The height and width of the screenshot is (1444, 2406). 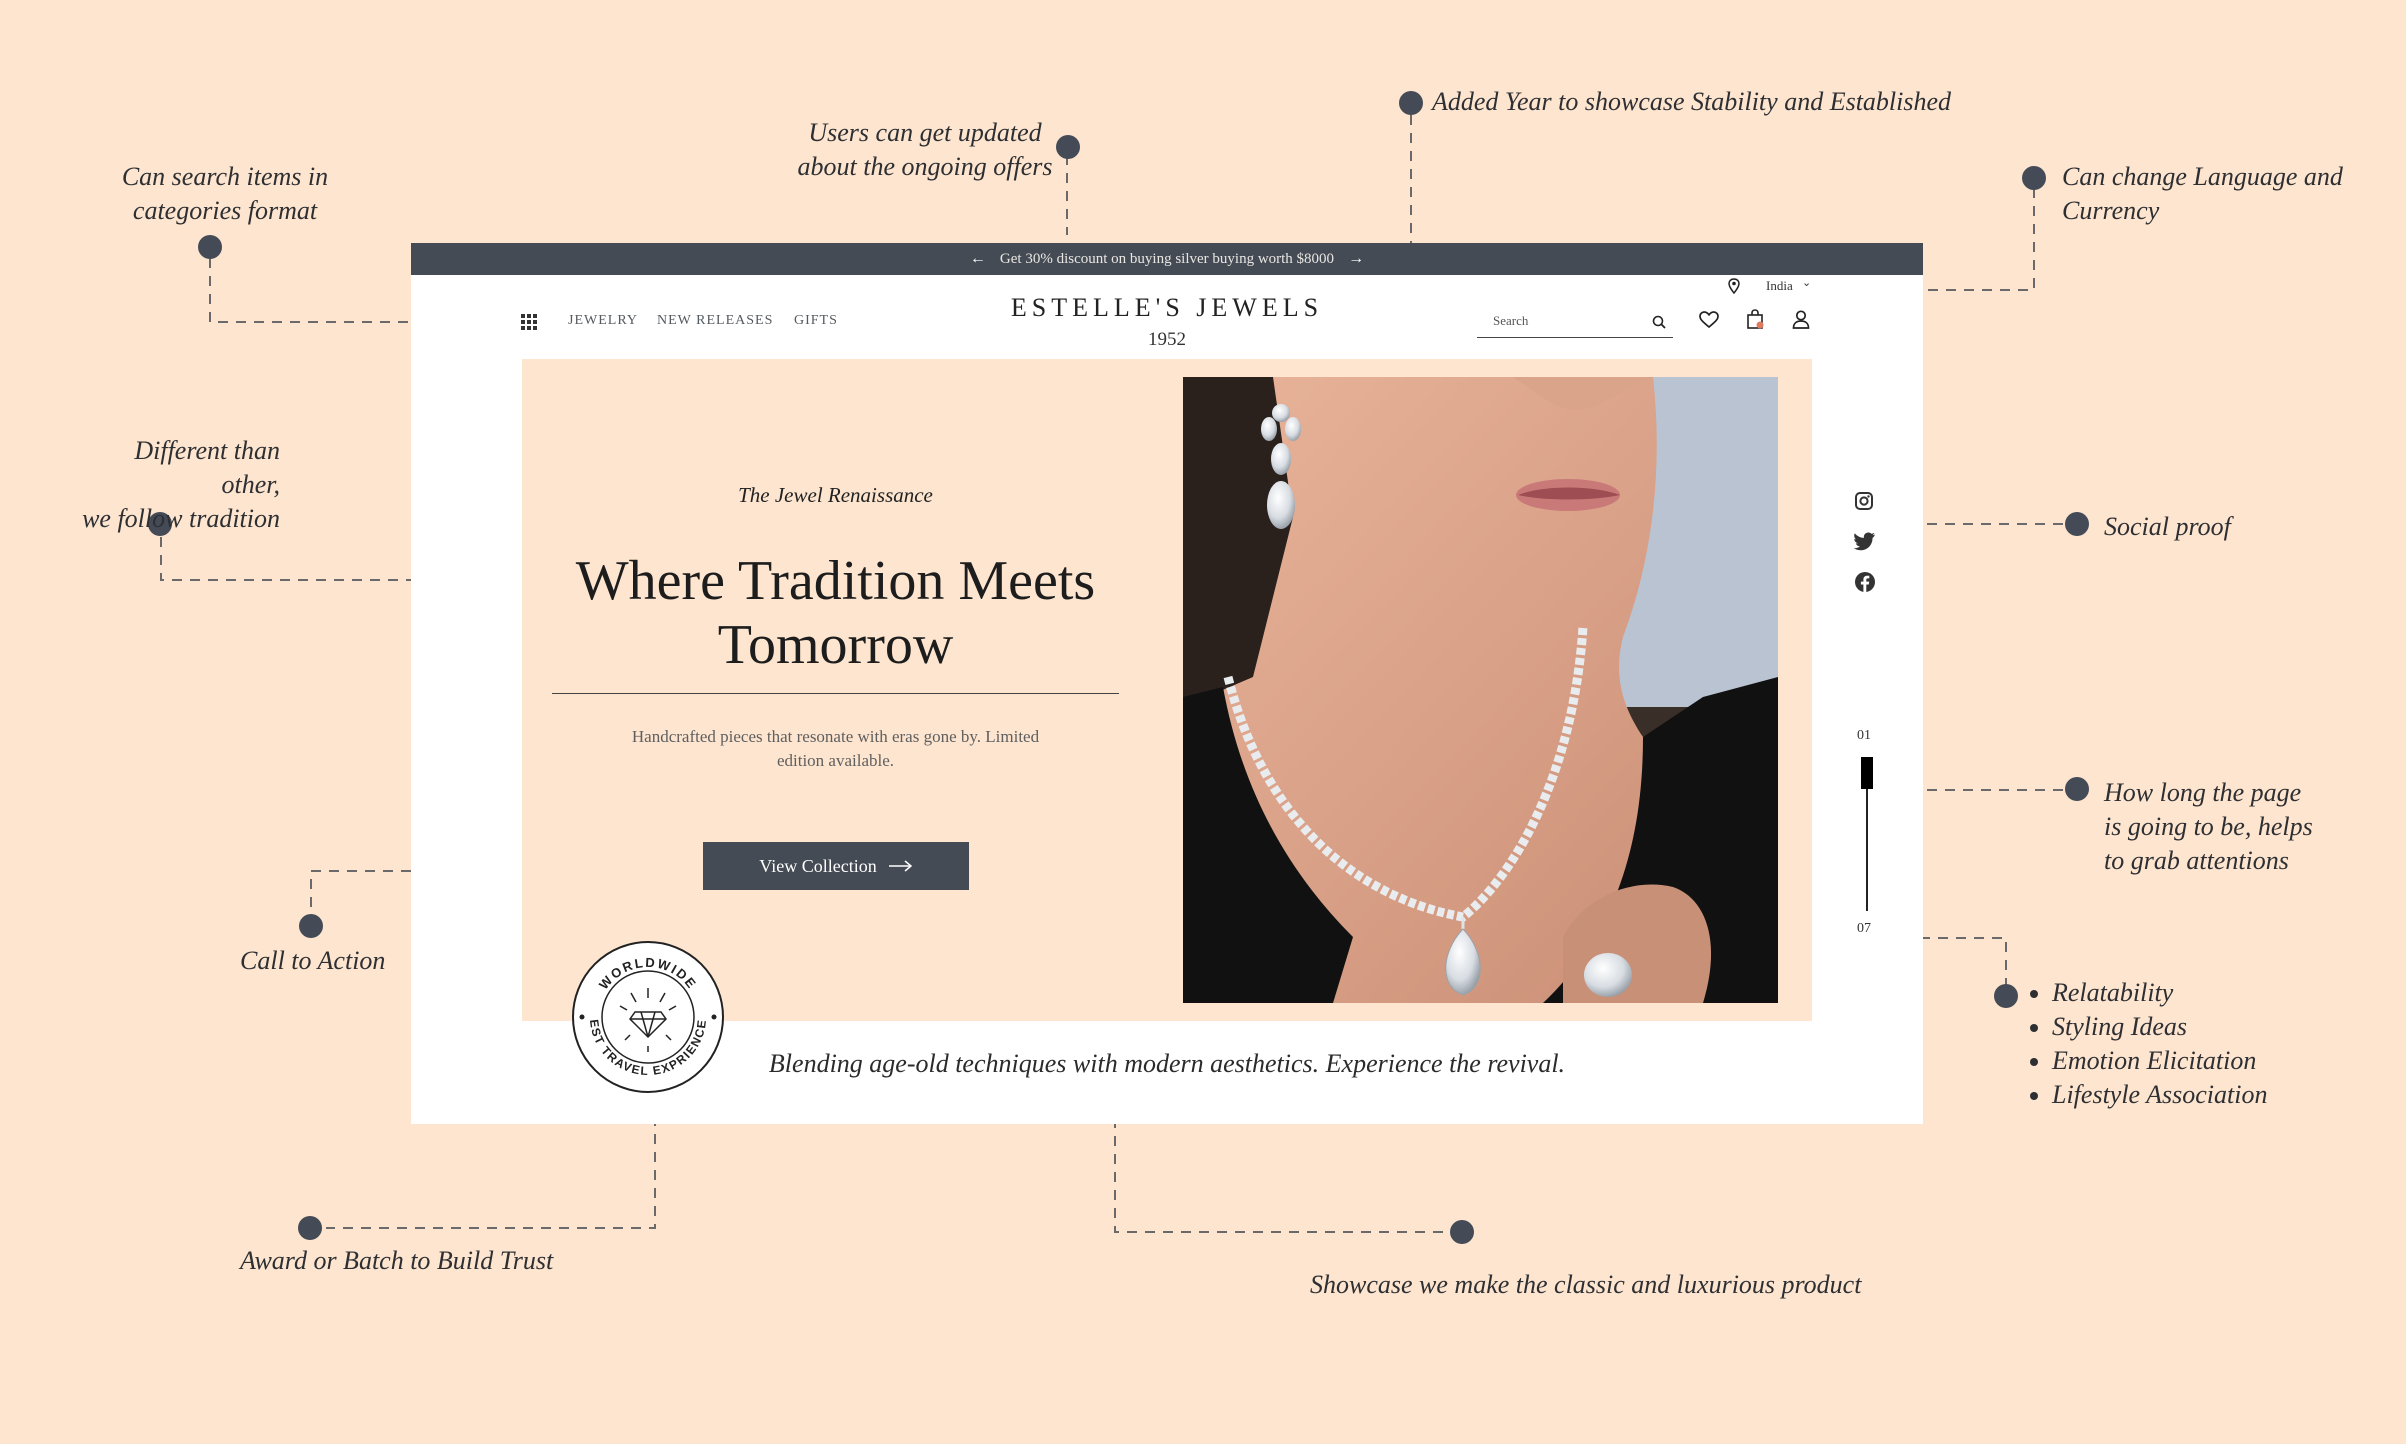 I want to click on list-item: Relatability, so click(x=2159, y=993).